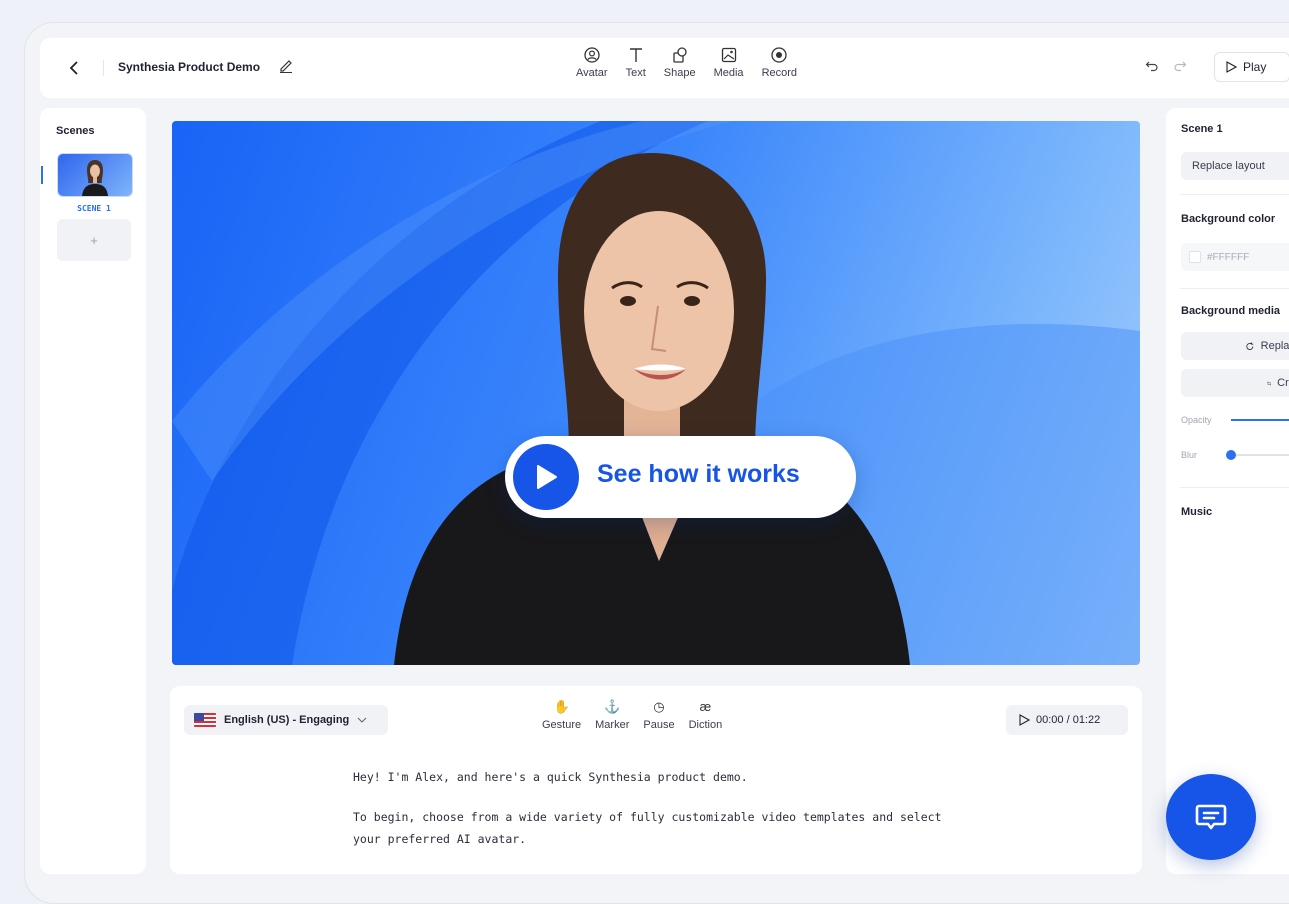 The width and height of the screenshot is (1289, 904). Describe the element at coordinates (42, 175) in the screenshot. I see `active-scene-indicator` at that location.